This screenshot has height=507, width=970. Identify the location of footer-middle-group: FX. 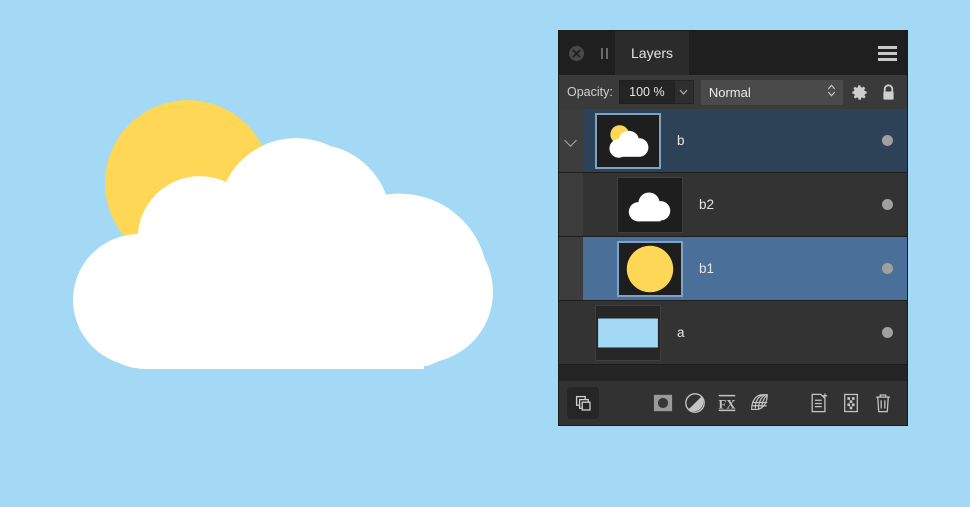
(711, 403).